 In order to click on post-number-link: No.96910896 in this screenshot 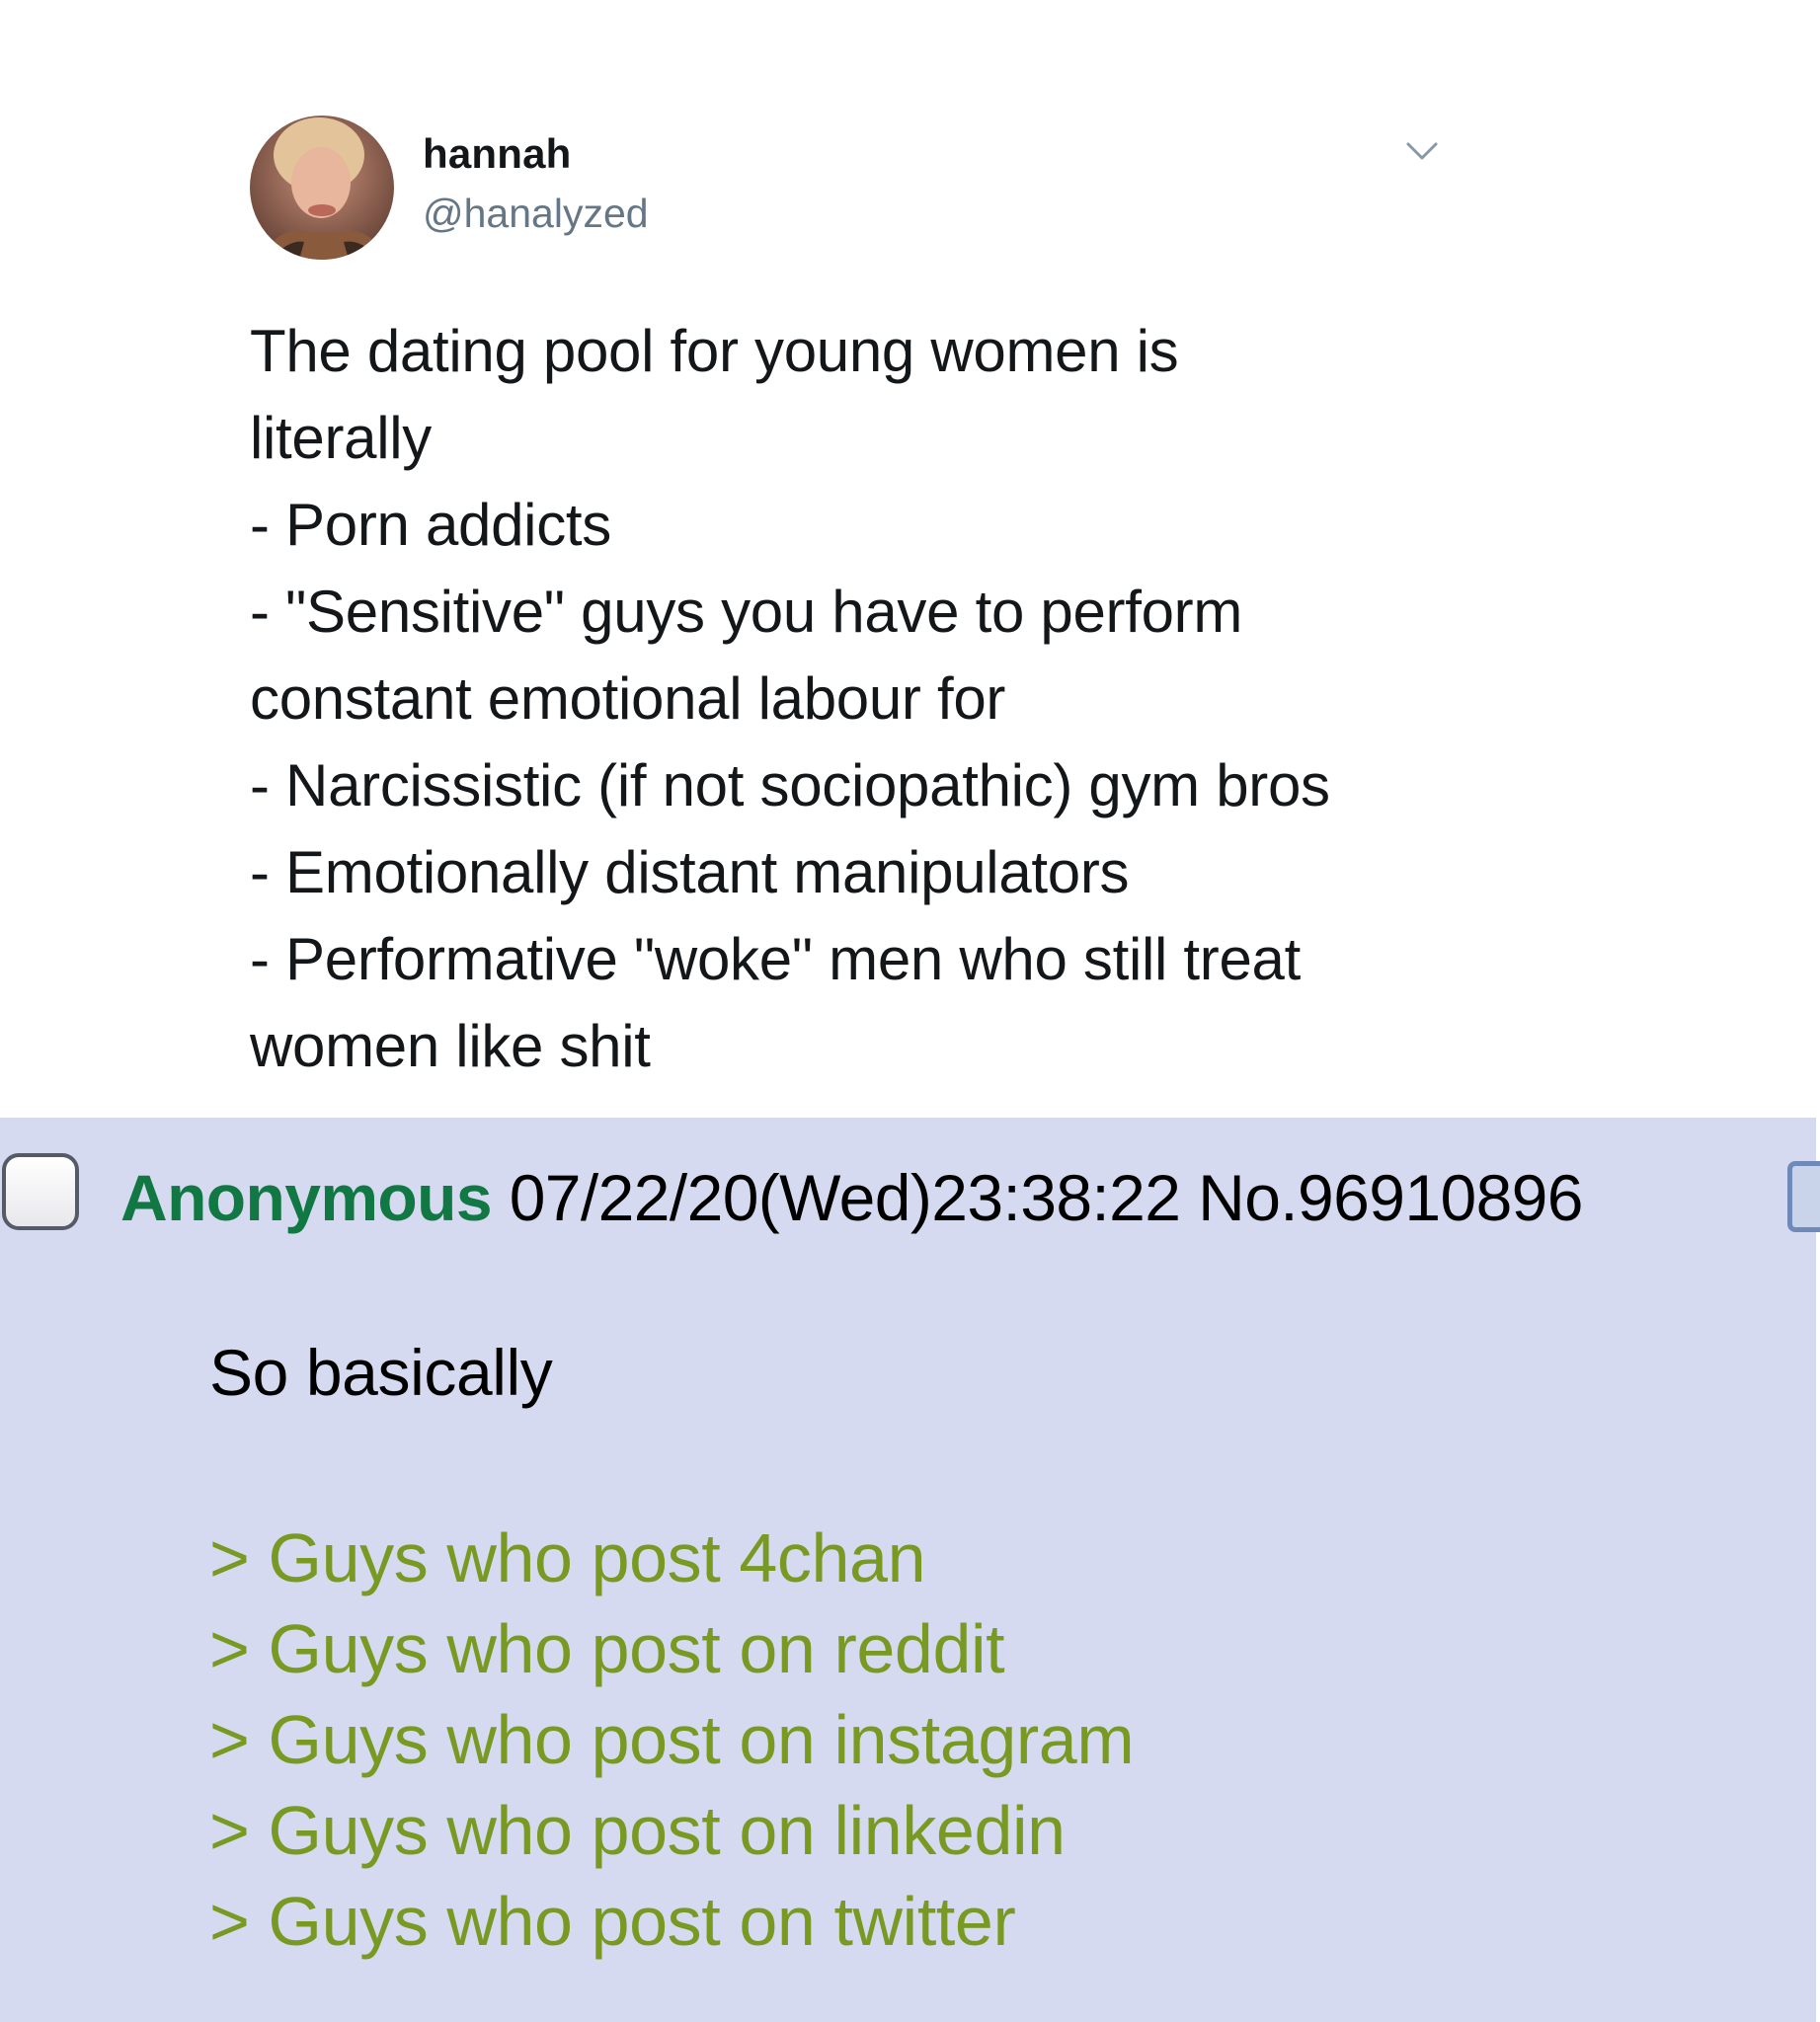, I will do `click(1390, 1197)`.